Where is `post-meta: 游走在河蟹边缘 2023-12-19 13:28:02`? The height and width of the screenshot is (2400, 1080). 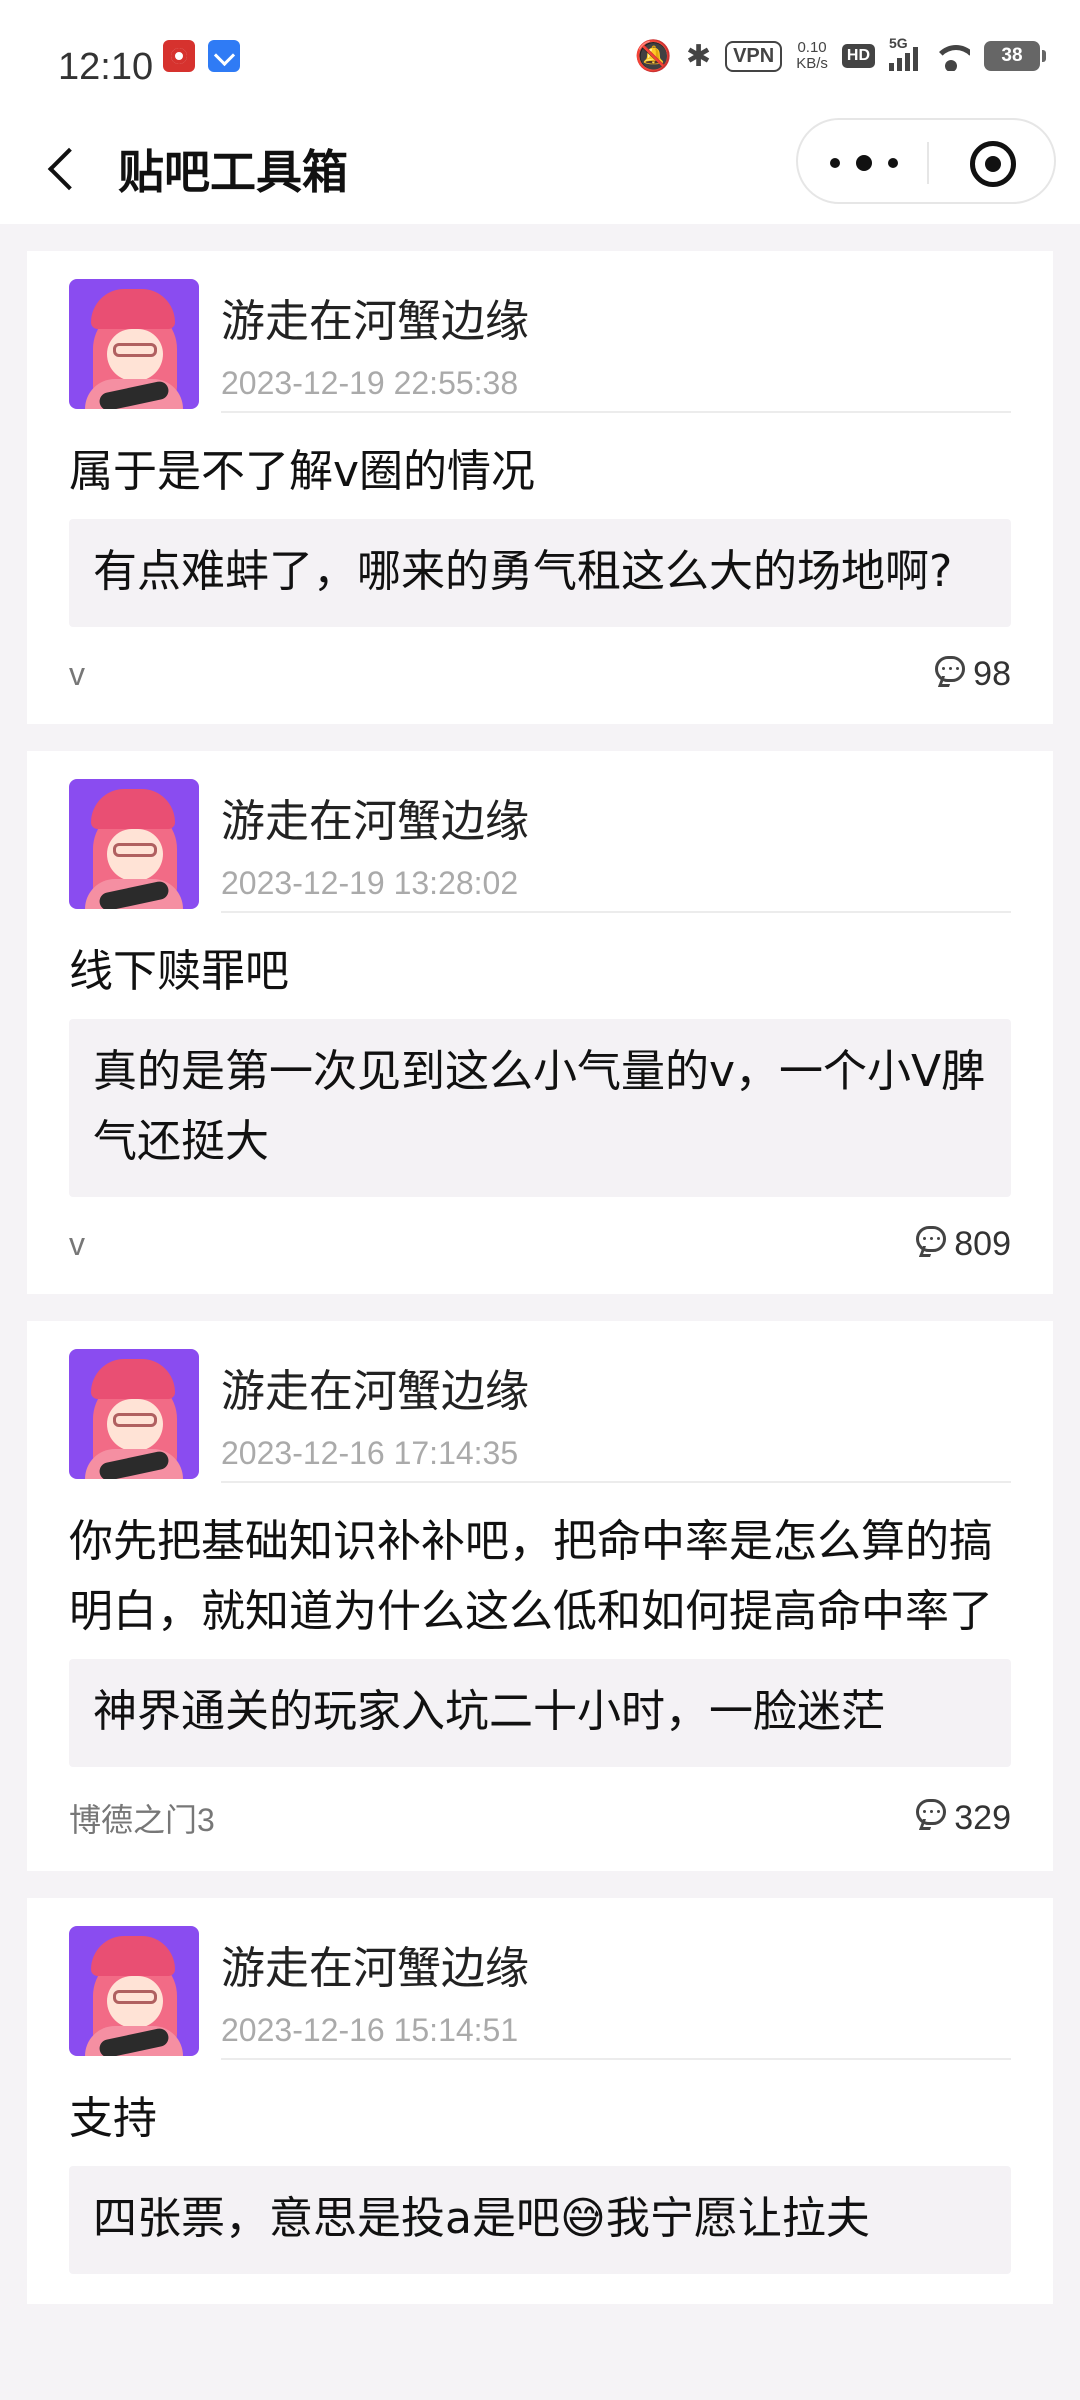
post-meta: 游走在河蟹边缘 2023-12-19 13:28:02 is located at coordinates (616, 846).